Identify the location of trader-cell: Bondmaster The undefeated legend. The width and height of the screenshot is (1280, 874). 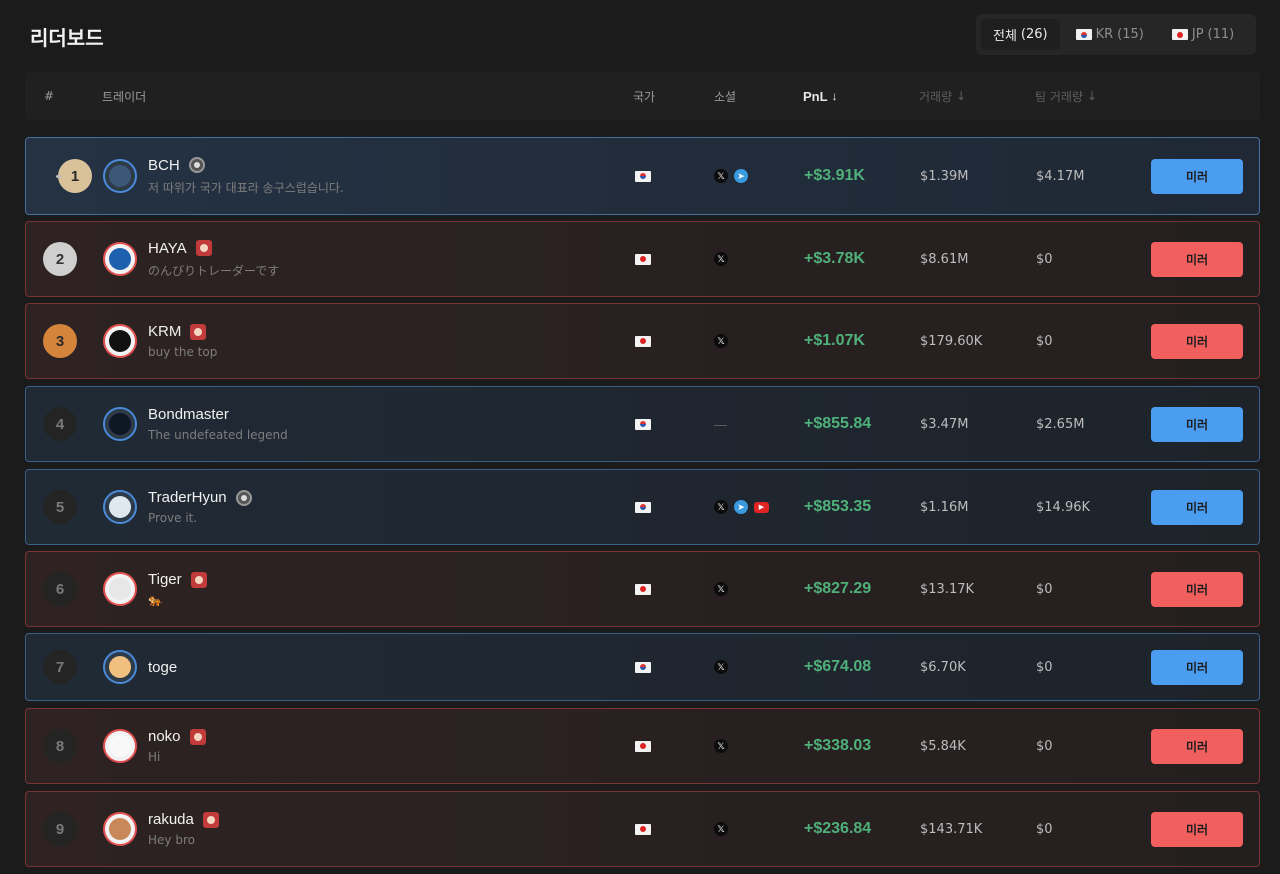
(195, 424).